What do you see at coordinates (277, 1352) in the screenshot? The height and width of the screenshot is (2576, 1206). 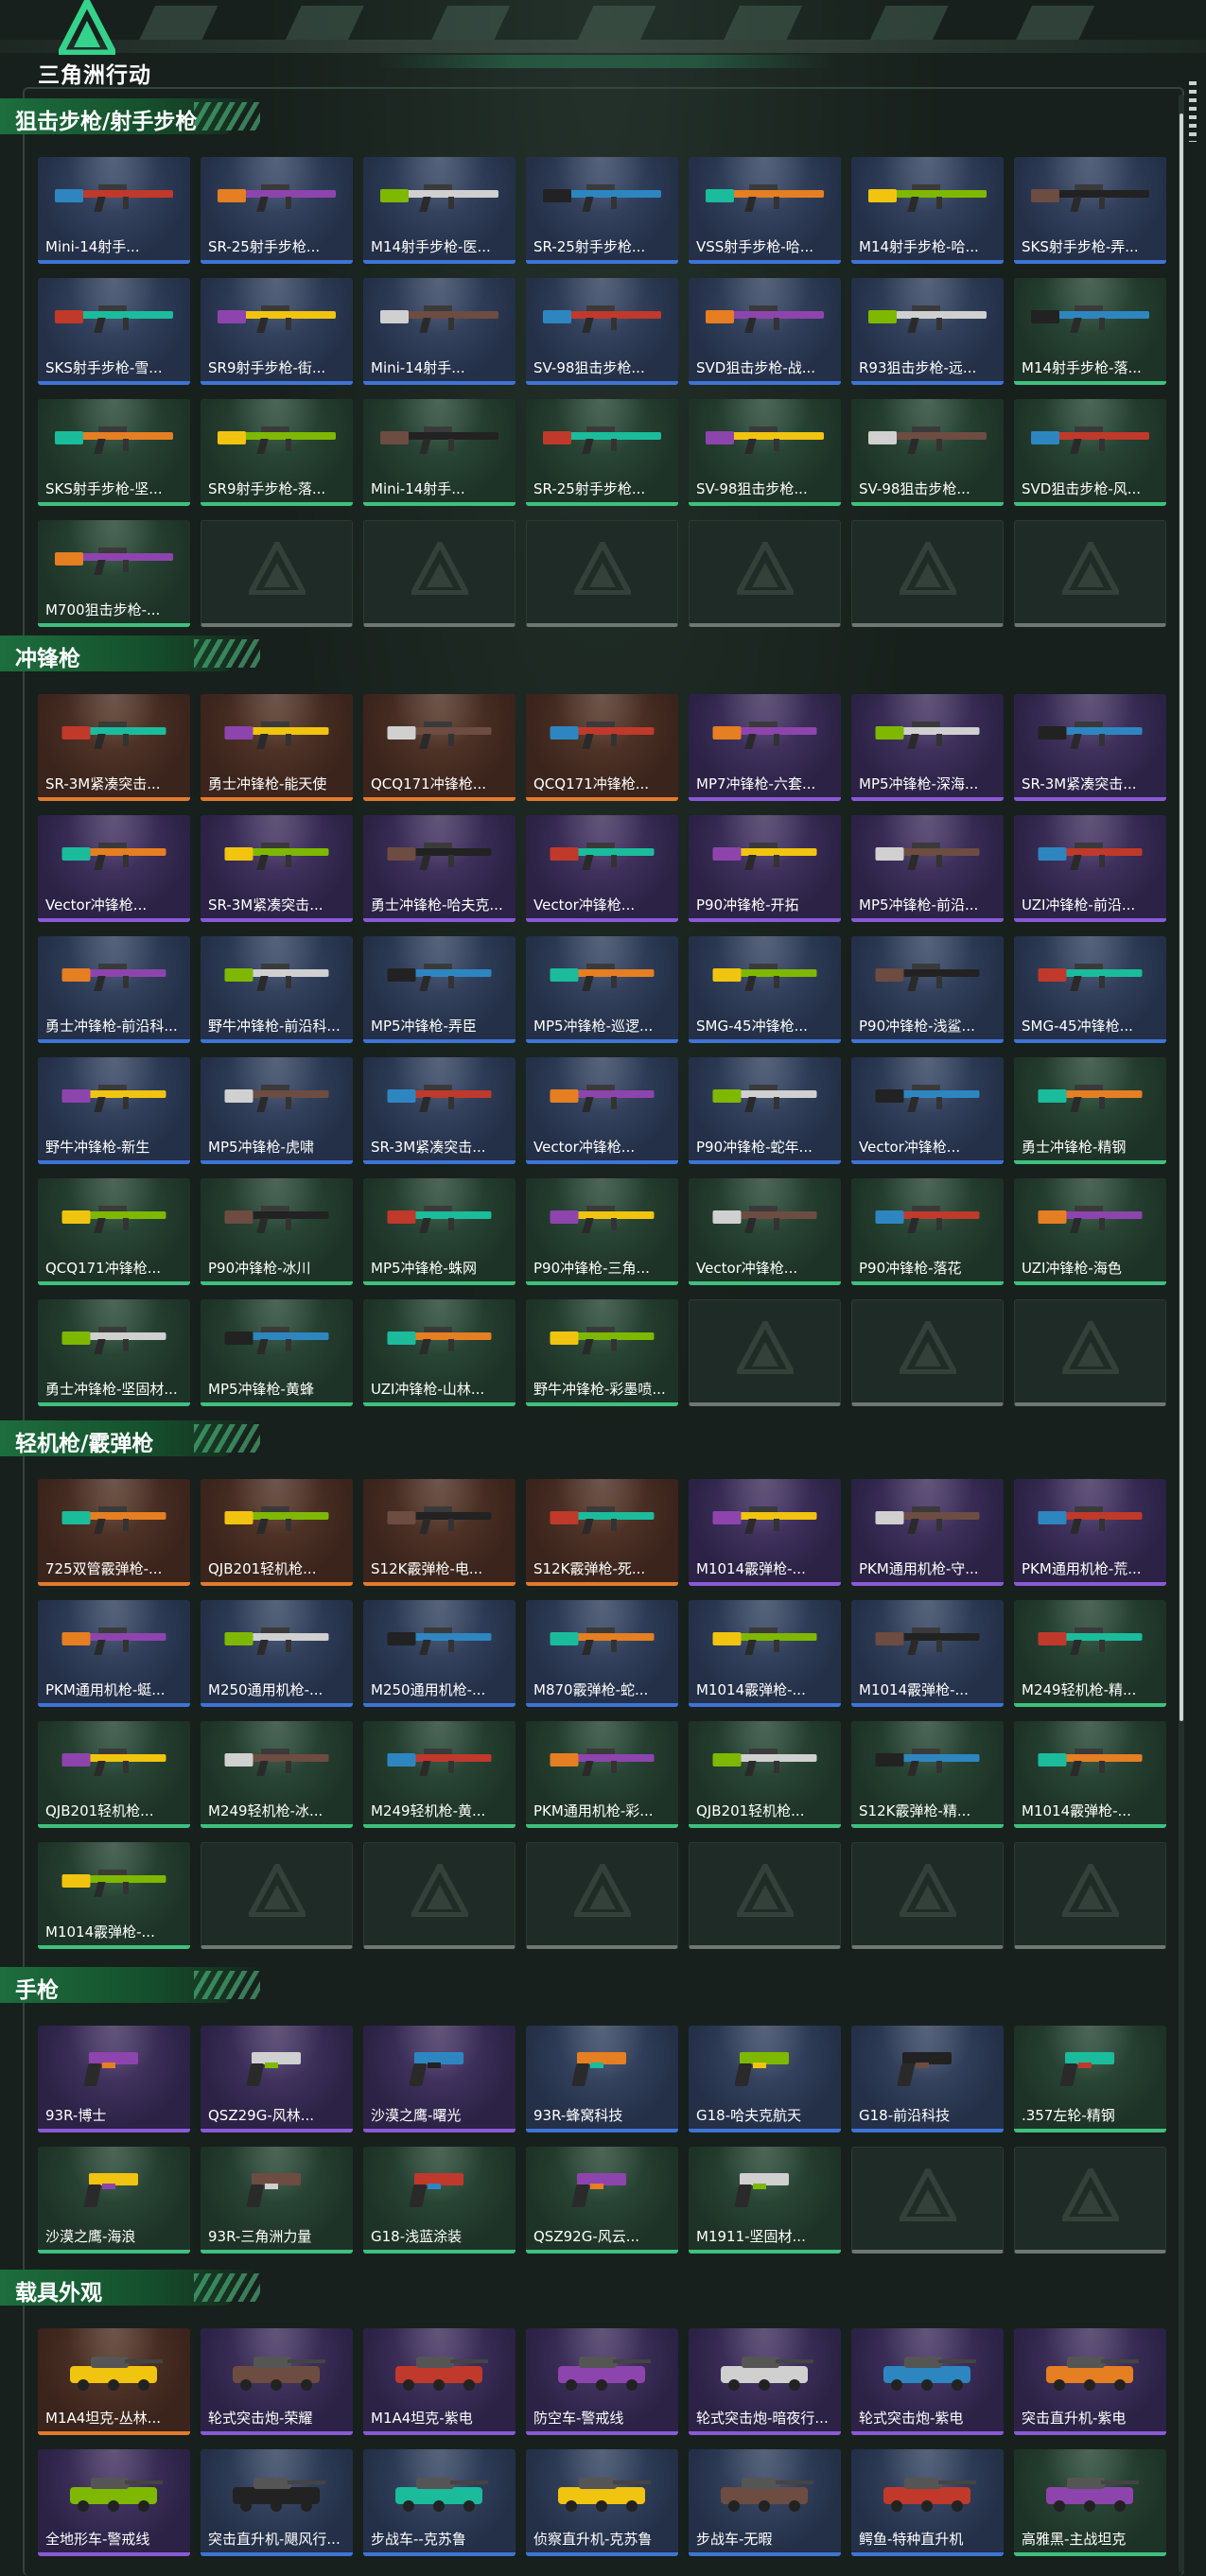 I see `skin-item-card: MP5冲锋枪-黄蜂` at bounding box center [277, 1352].